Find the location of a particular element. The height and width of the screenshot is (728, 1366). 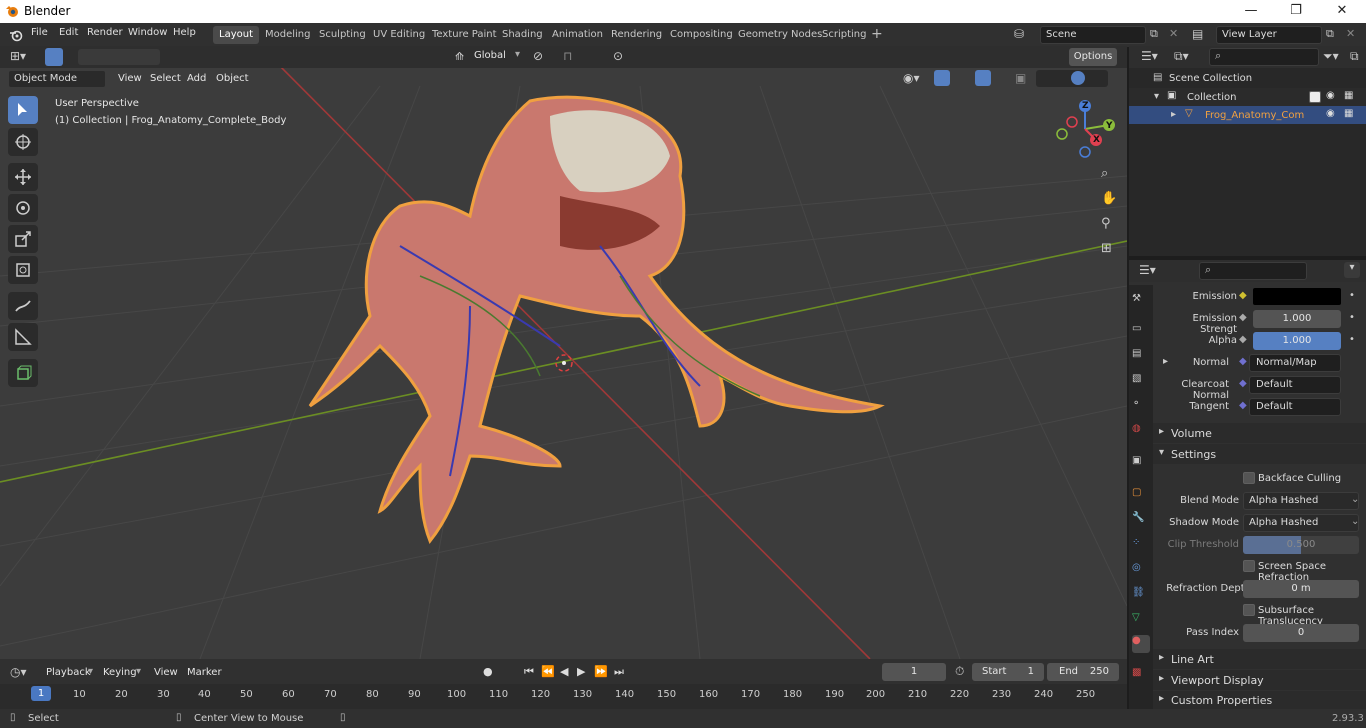

jump-keyframe-back-icon: ⏪ is located at coordinates (548, 671).